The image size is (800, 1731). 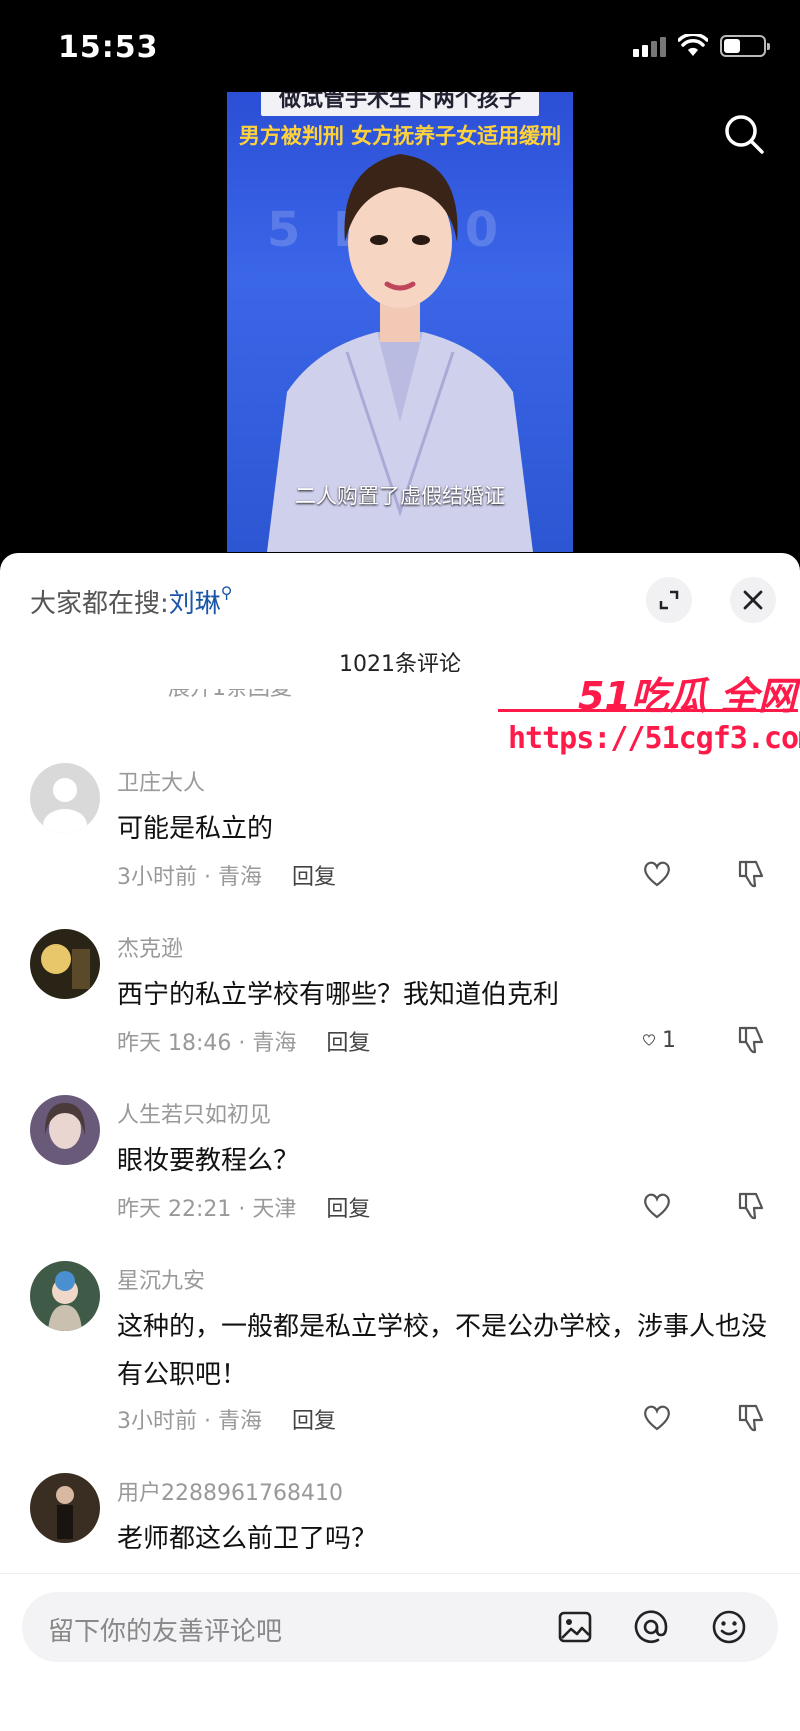 I want to click on emoji-icon, so click(x=729, y=1627).